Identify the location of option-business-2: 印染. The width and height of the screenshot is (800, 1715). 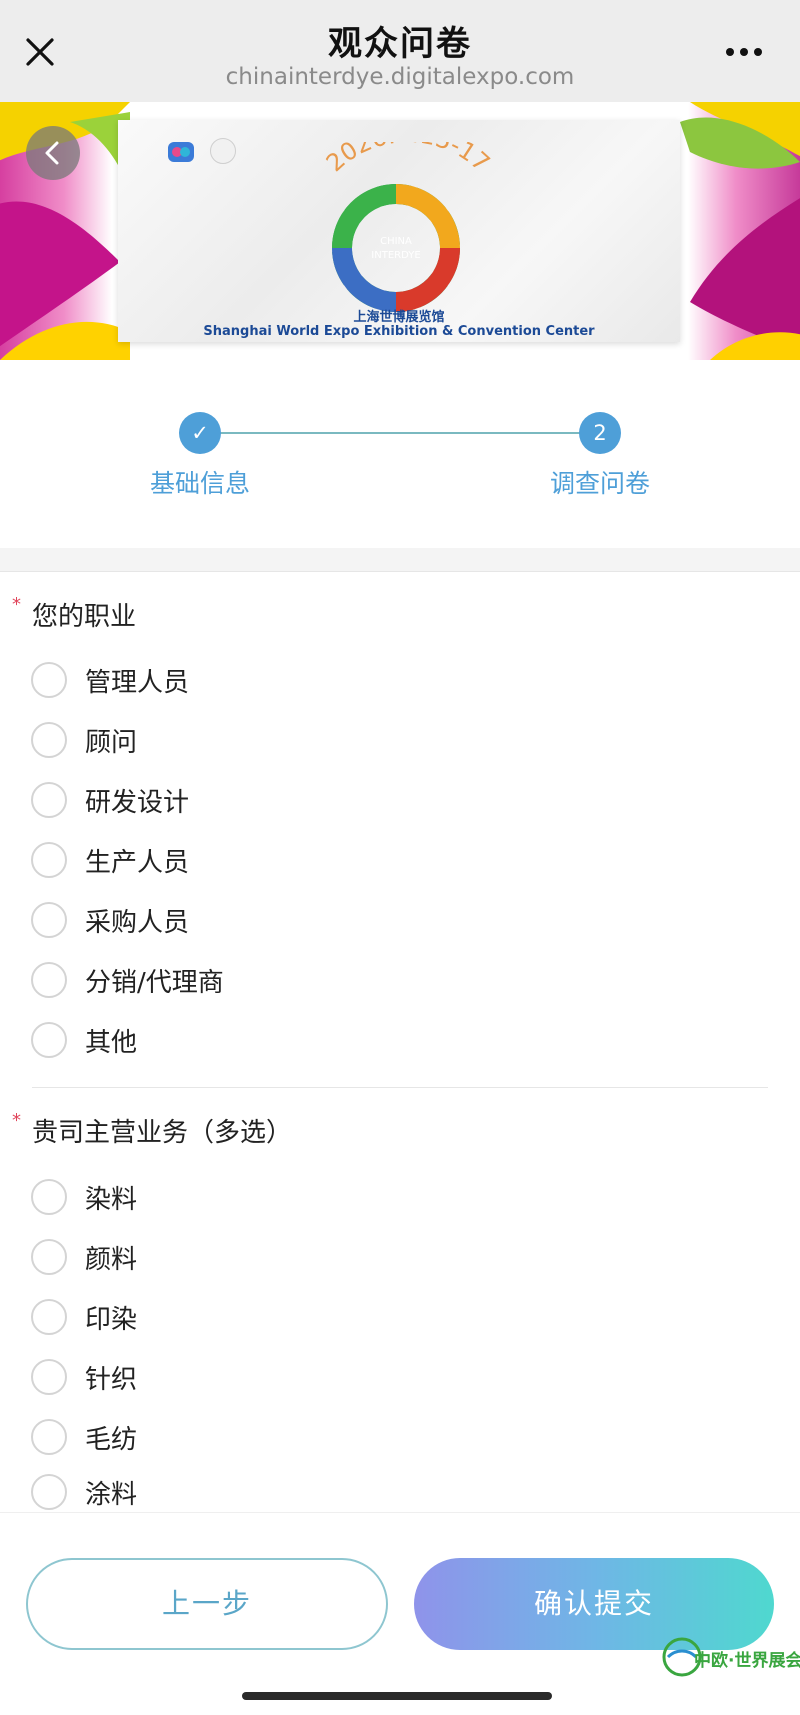
(281, 1317).